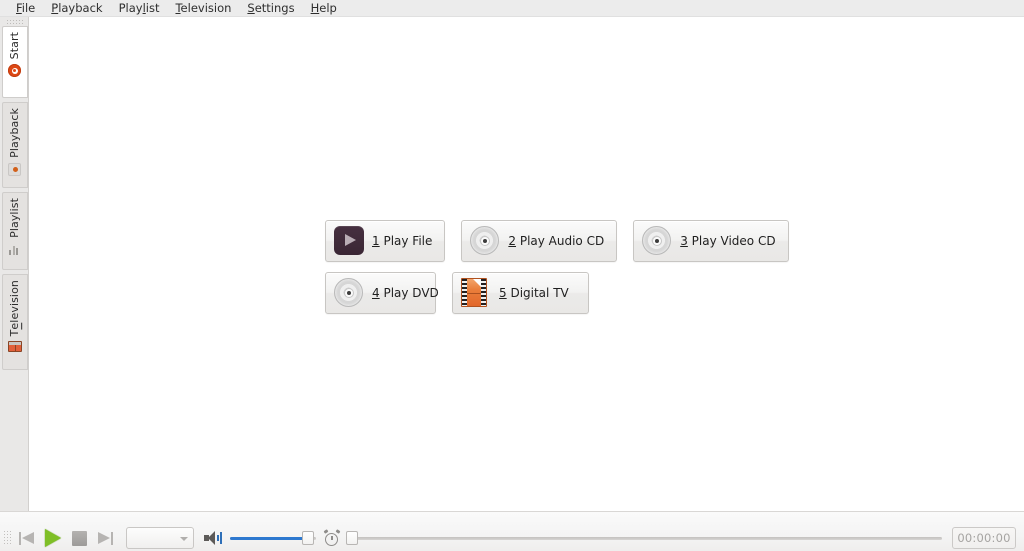 The width and height of the screenshot is (1024, 551). I want to click on menu-item-help: Help, so click(324, 8).